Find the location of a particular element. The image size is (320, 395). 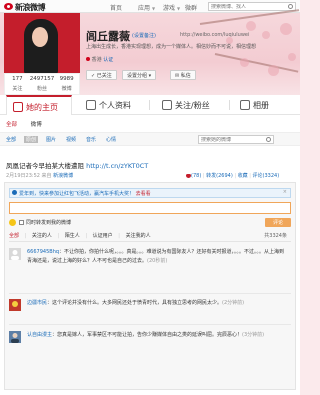

filter-mood: 心情 is located at coordinates (111, 139).